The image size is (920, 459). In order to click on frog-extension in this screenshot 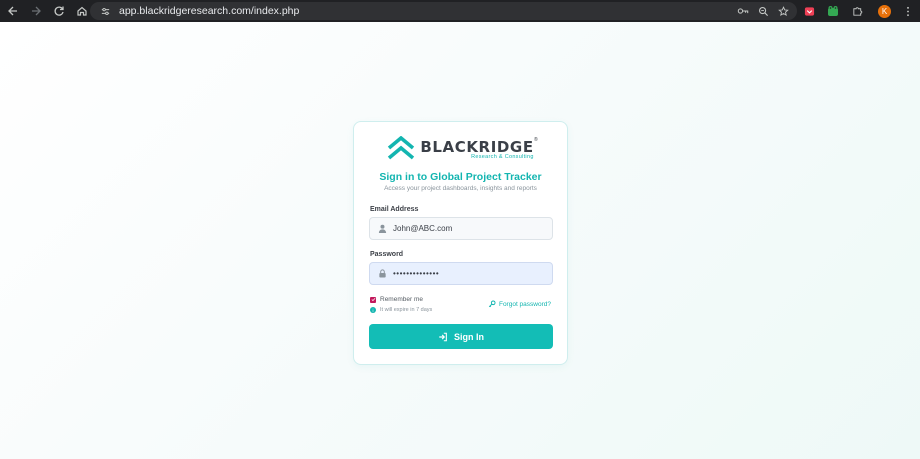, I will do `click(833, 11)`.